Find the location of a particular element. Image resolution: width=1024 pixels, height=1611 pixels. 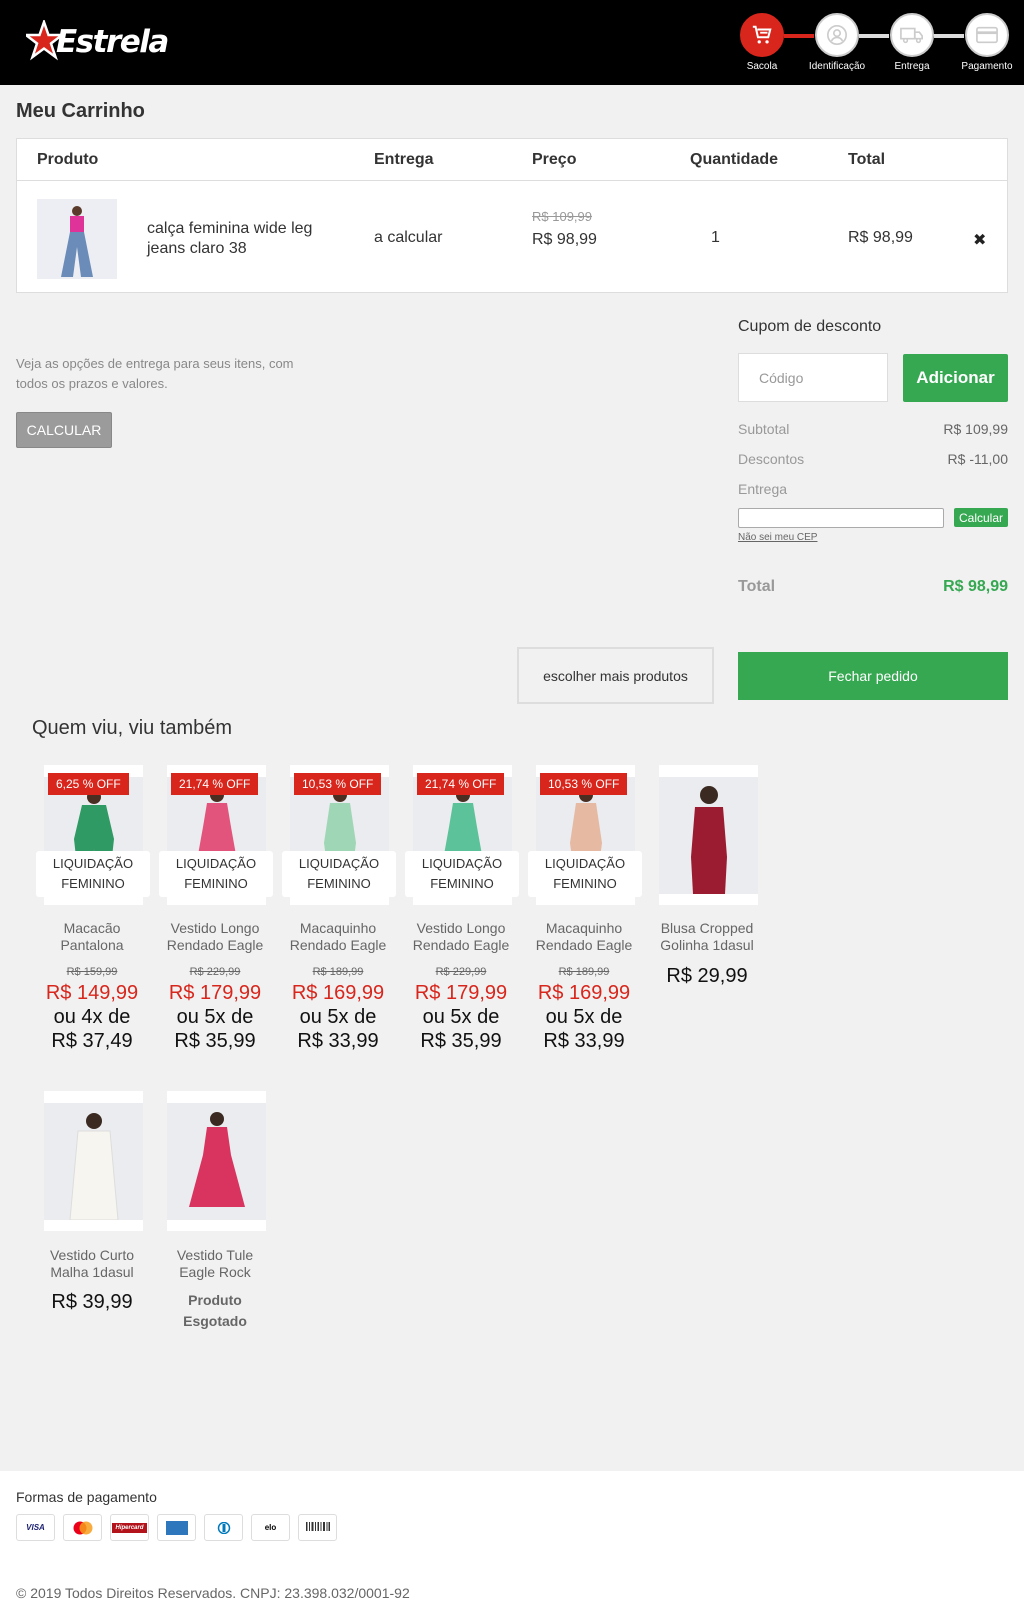

product-price: R$ 39,99 is located at coordinates (92, 1302).